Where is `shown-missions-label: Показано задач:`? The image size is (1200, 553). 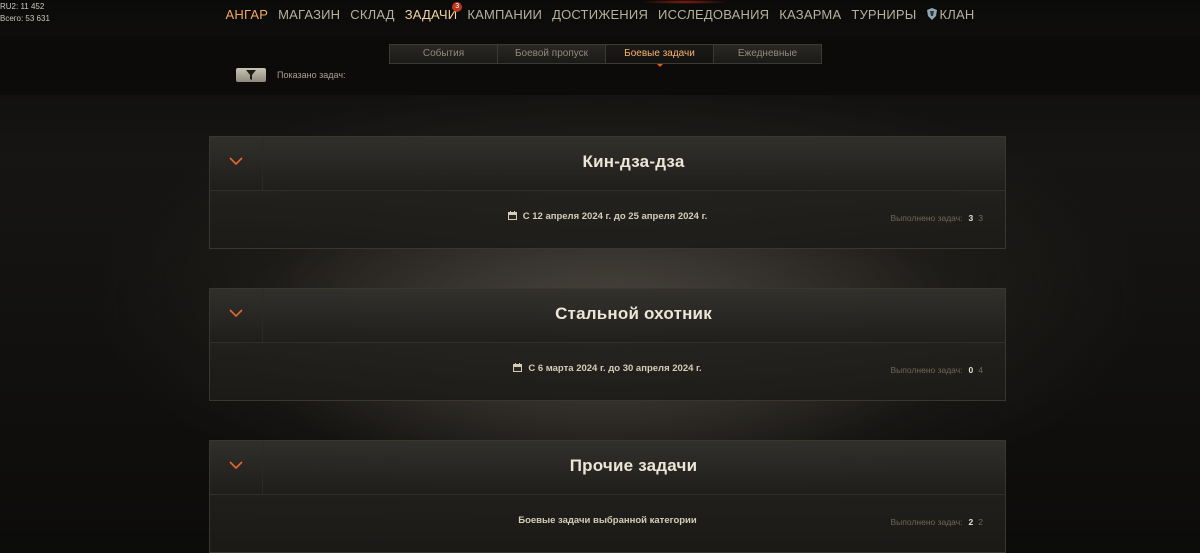 shown-missions-label: Показано задач: is located at coordinates (311, 75).